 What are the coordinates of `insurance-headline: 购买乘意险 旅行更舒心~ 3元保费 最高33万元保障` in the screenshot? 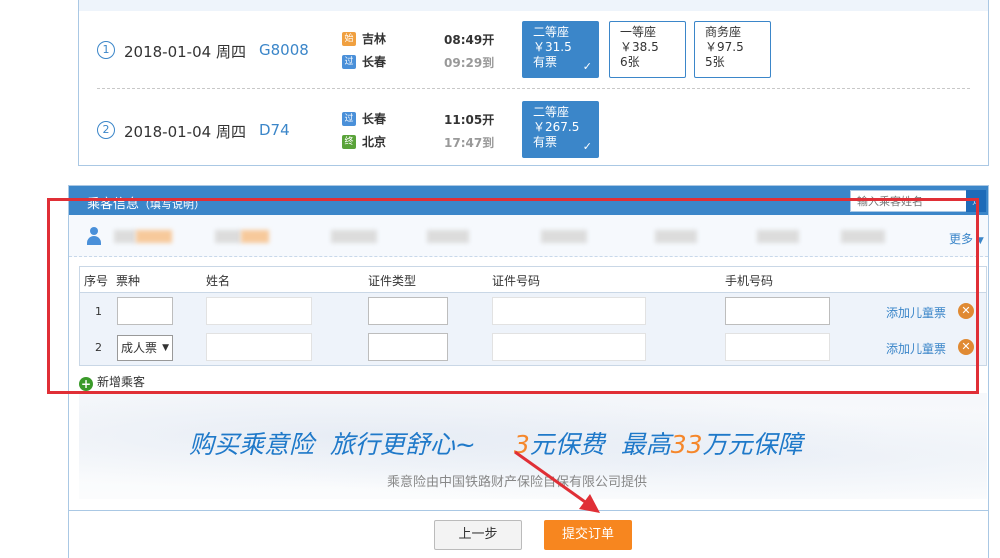 It's located at (496, 443).